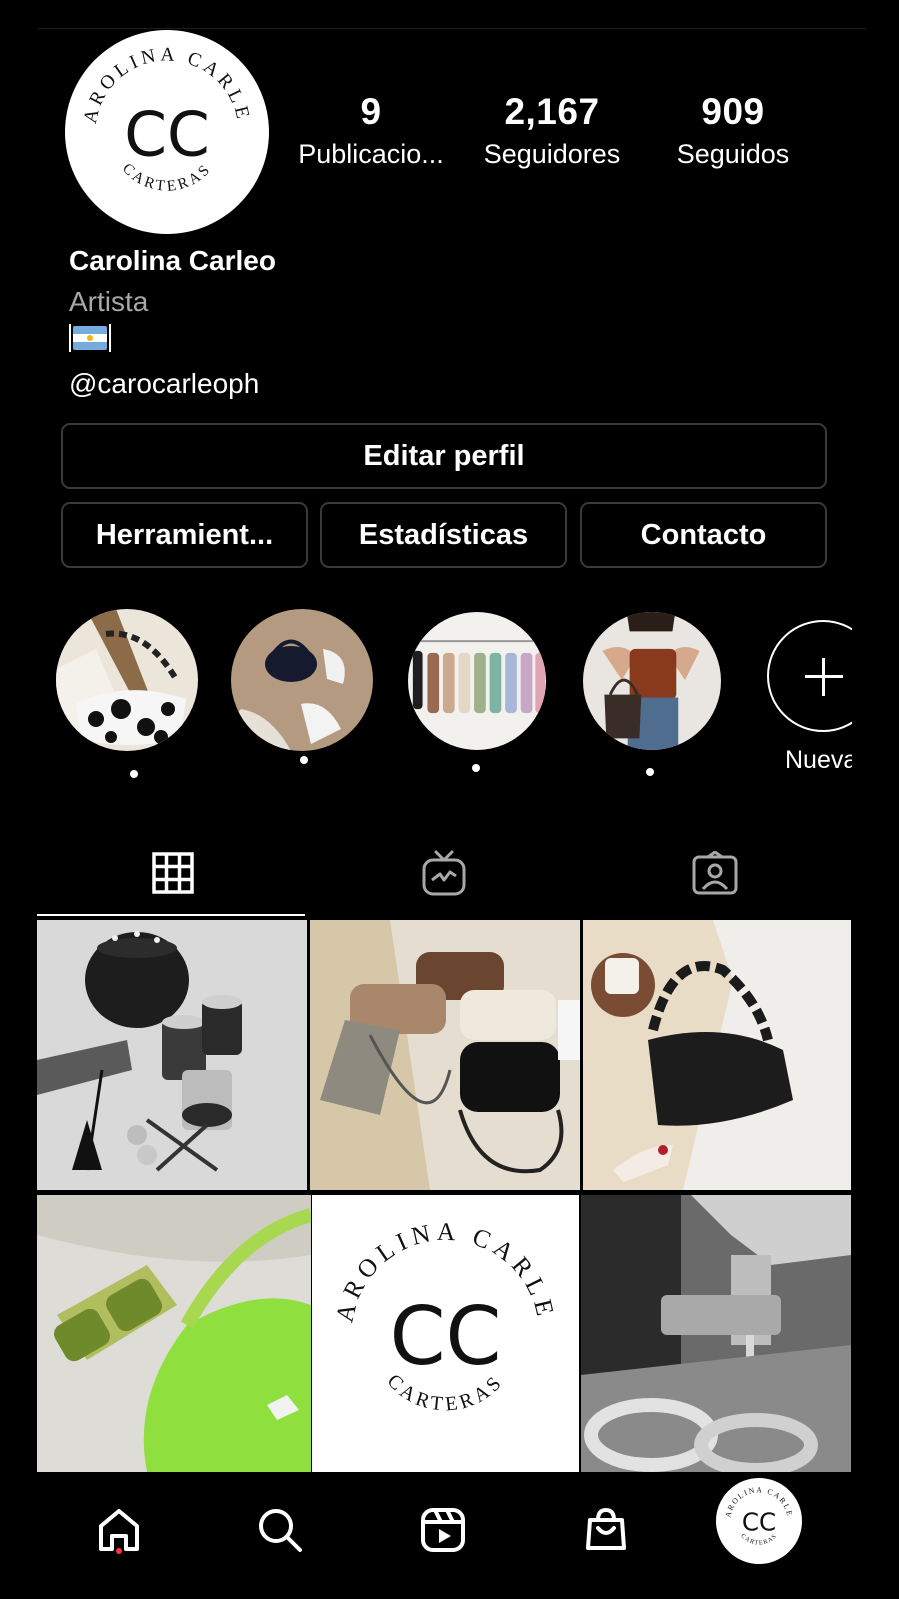  I want to click on tab-grid, so click(172, 873).